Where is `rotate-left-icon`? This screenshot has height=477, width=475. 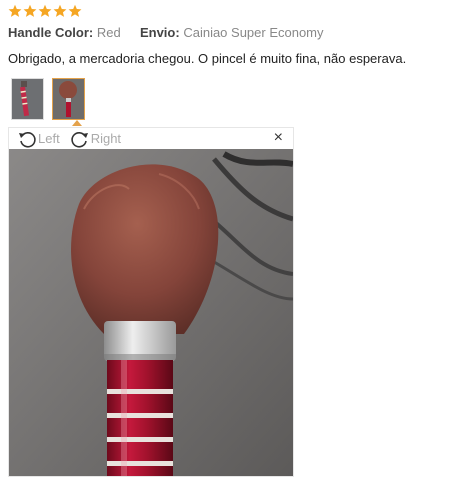
rotate-left-icon is located at coordinates (27, 139).